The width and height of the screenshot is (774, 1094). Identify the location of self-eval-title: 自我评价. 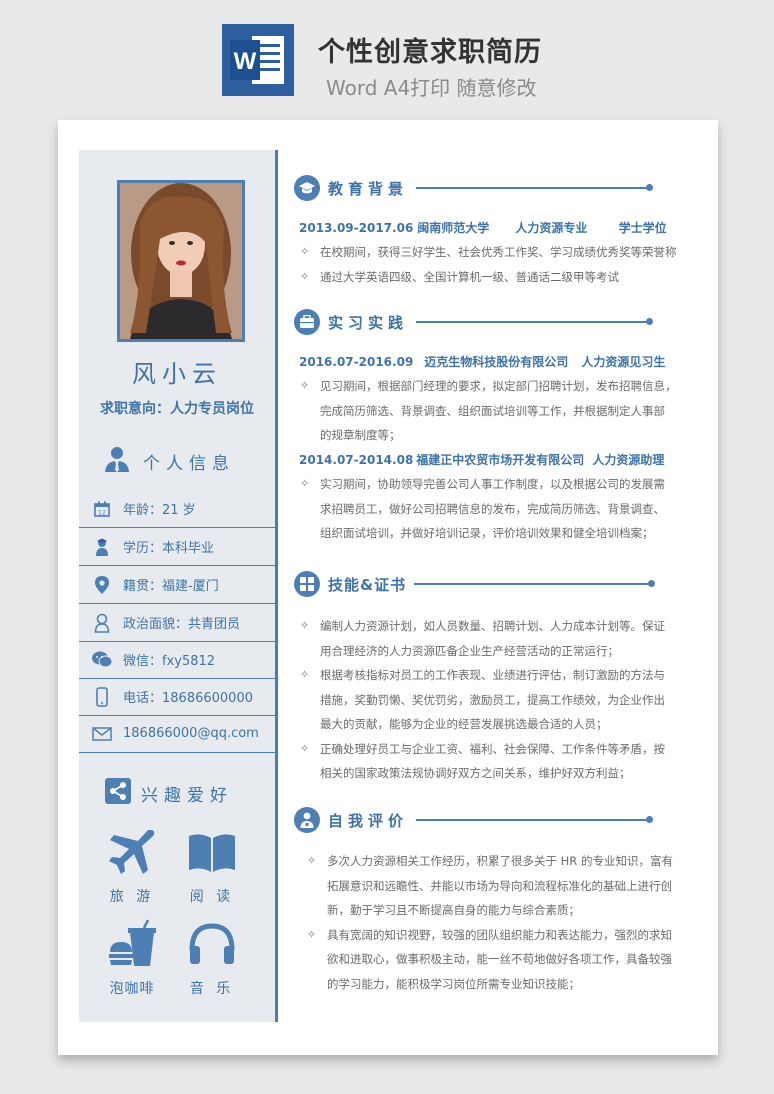
(368, 820).